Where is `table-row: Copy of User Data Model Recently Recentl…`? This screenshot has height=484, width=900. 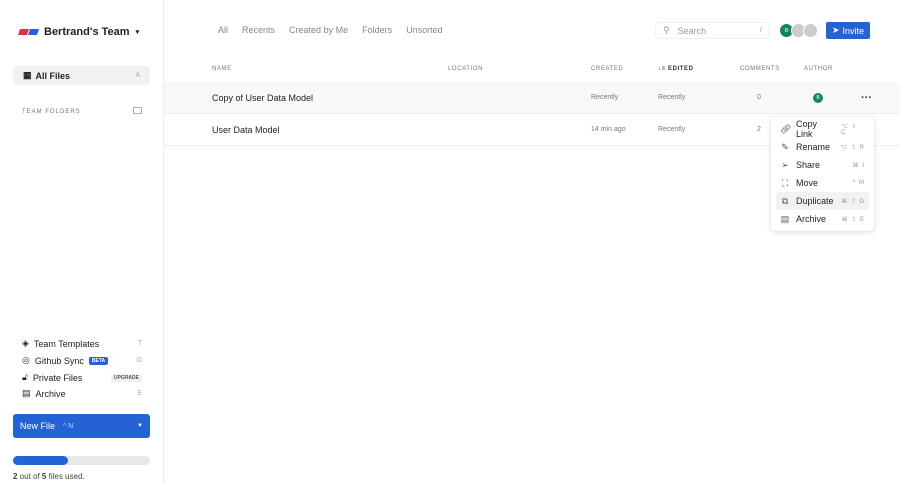
table-row: Copy of User Data Model Recently Recentl… is located at coordinates (532, 98).